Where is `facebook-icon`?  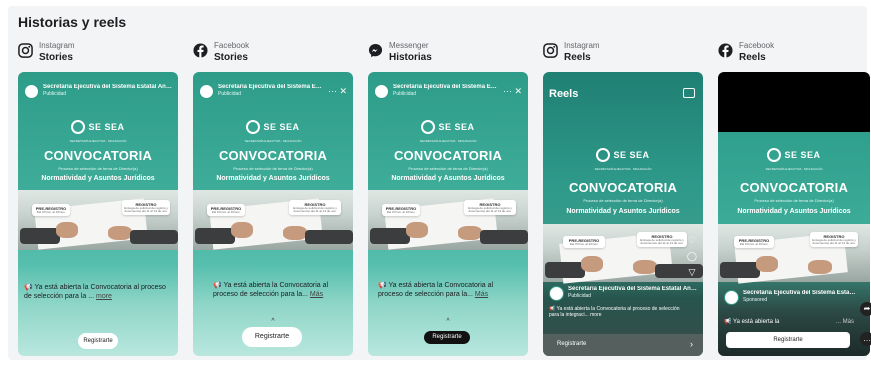
facebook-icon is located at coordinates (725, 50).